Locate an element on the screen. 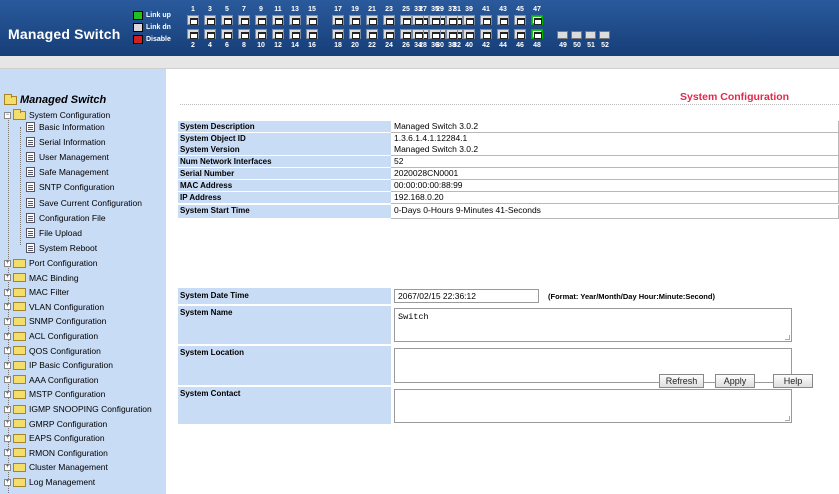  sidebar-item-save-current-configuration: Save Current Configuration is located at coordinates (84, 202).